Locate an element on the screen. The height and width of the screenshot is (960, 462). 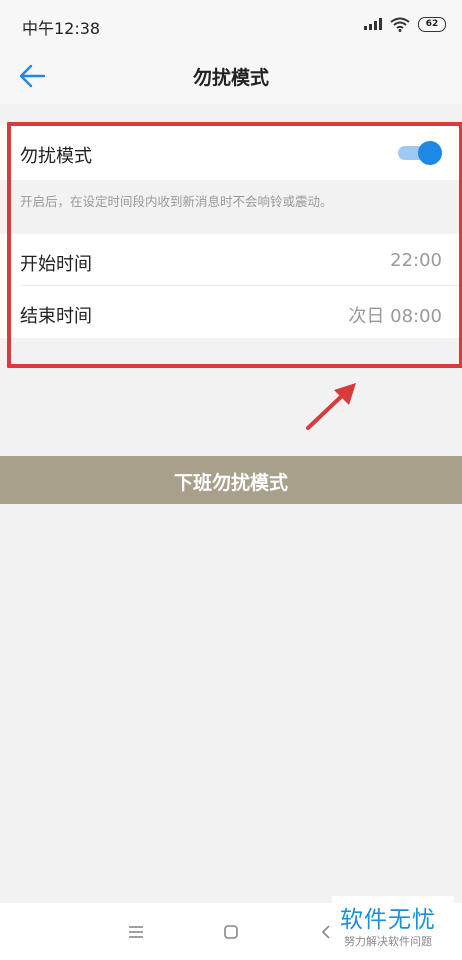
home-icon is located at coordinates (231, 932).